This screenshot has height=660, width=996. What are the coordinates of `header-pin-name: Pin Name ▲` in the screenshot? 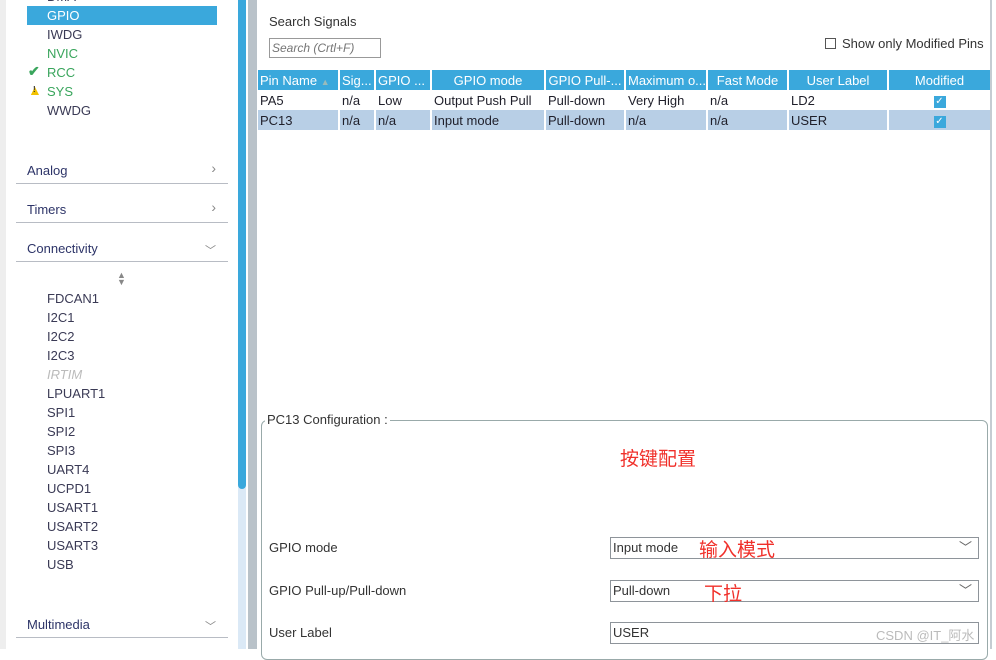 It's located at (298, 80).